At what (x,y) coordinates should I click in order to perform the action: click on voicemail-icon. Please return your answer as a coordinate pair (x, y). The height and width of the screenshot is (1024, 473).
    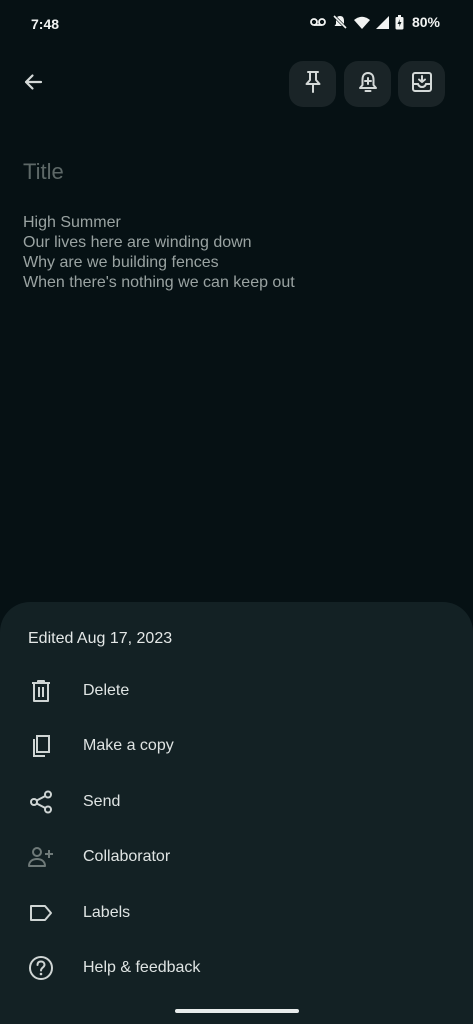
    Looking at the image, I should click on (318, 22).